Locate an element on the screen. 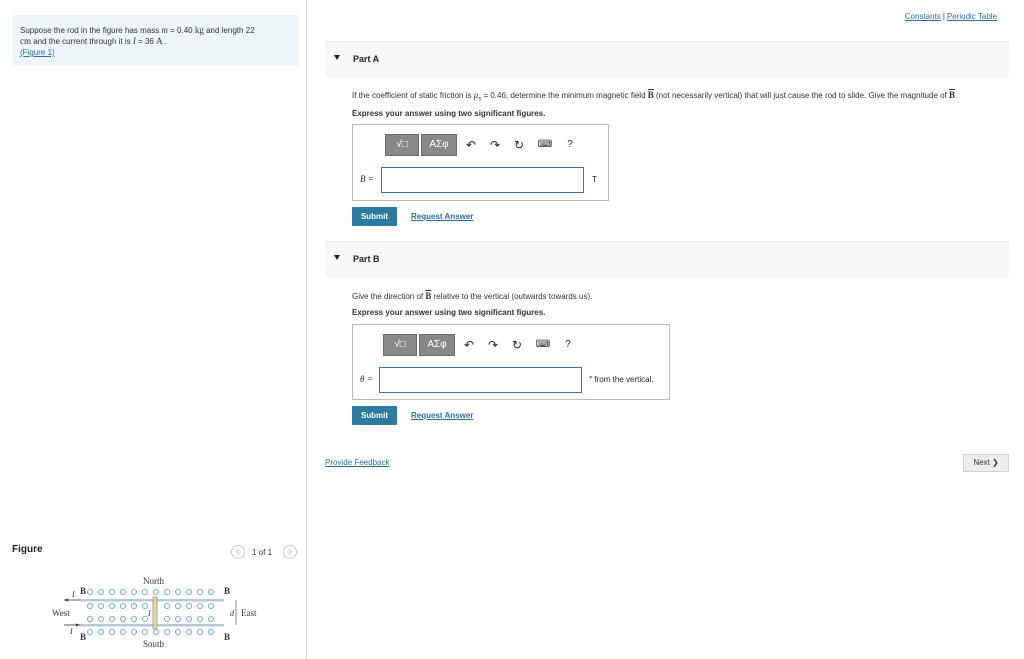 The height and width of the screenshot is (659, 1024). degree-unit: ° from the vertical. is located at coordinates (621, 379).